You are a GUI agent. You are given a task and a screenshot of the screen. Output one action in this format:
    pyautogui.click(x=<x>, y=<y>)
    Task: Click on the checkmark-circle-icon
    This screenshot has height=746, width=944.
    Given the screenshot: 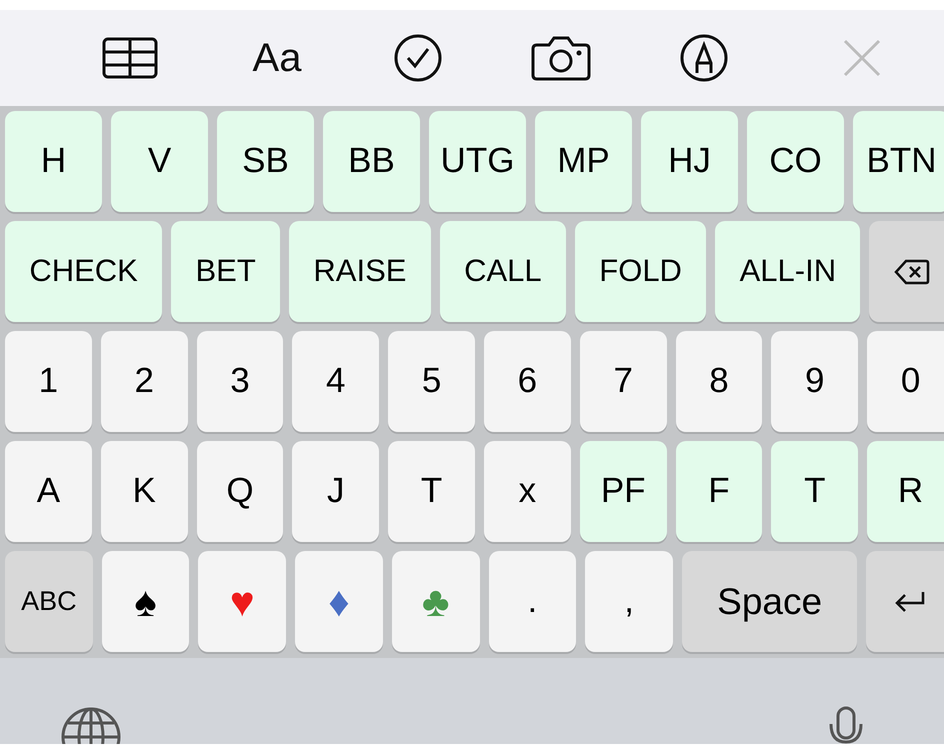 What is the action you would take?
    pyautogui.click(x=418, y=58)
    